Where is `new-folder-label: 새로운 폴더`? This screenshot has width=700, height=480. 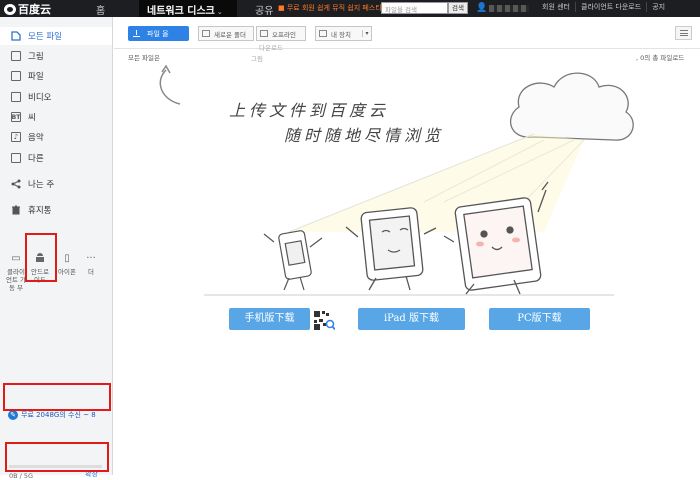
new-folder-label: 새로운 폴더 is located at coordinates (230, 34).